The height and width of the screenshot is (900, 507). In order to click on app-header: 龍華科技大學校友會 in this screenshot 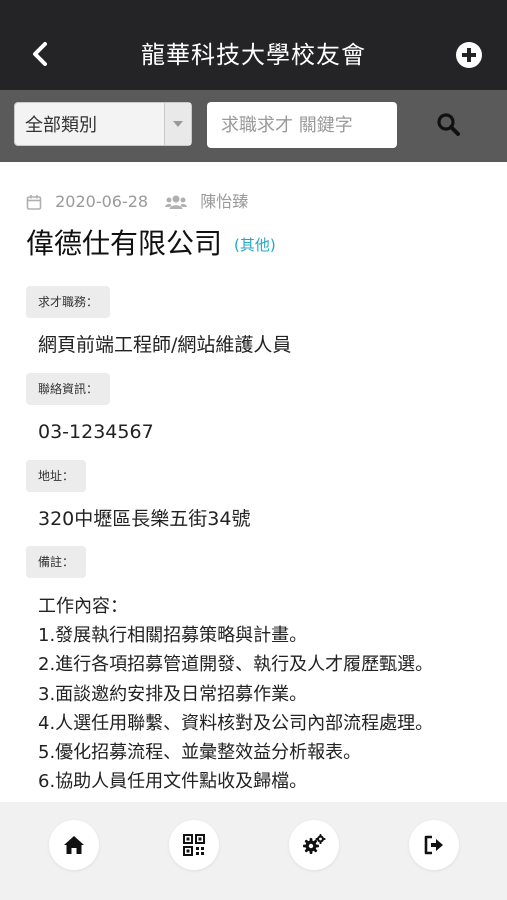, I will do `click(253, 45)`.